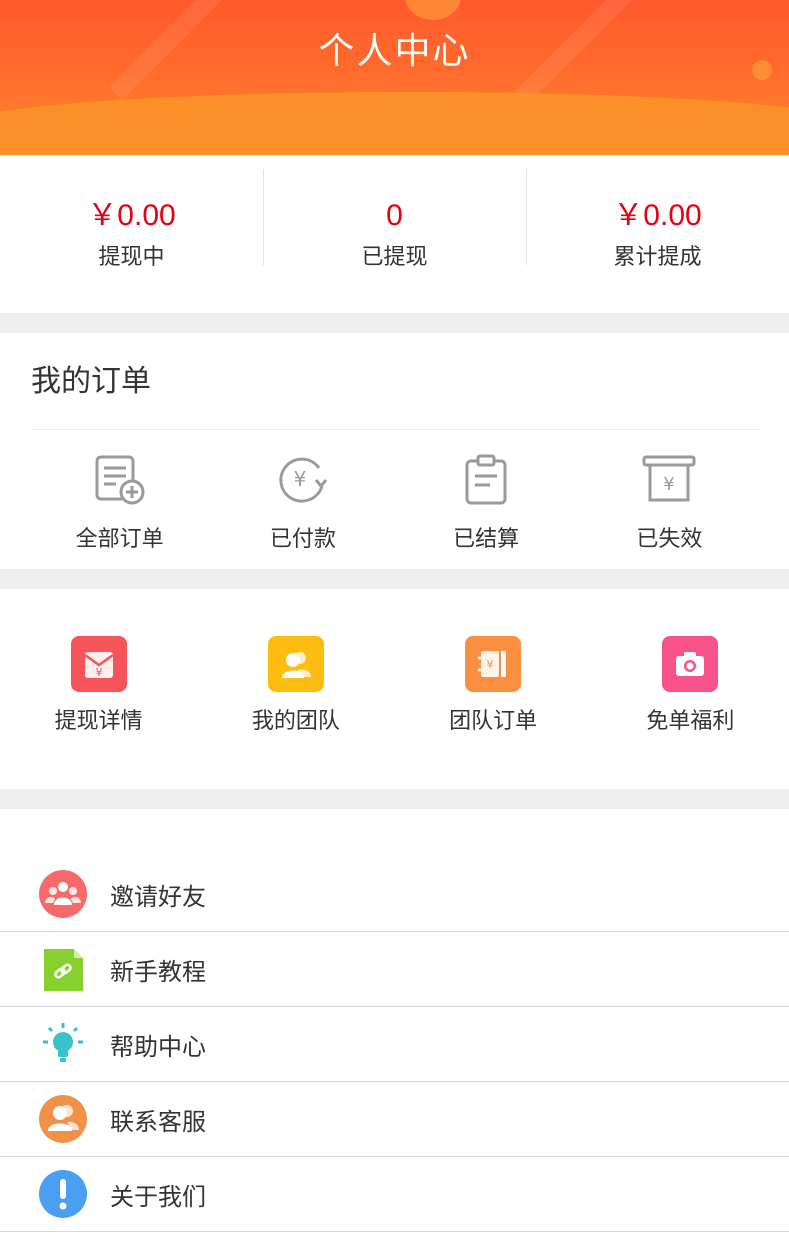 This screenshot has width=789, height=1236. I want to click on paid-icon: ¥, so click(303, 480).